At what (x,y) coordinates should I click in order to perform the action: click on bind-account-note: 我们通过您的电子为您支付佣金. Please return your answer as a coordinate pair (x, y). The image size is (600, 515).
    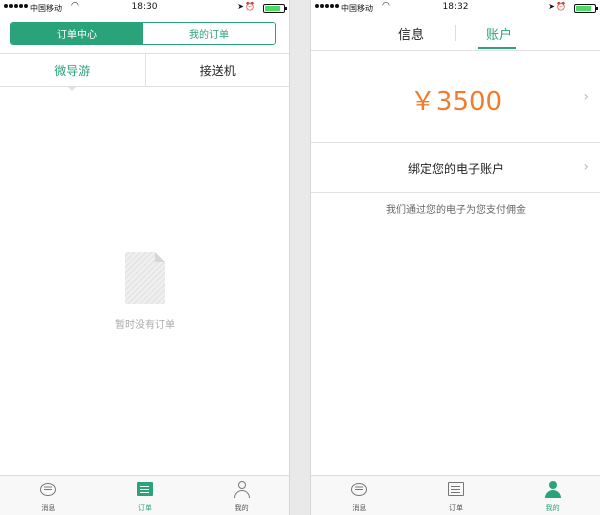
    Looking at the image, I should click on (456, 210).